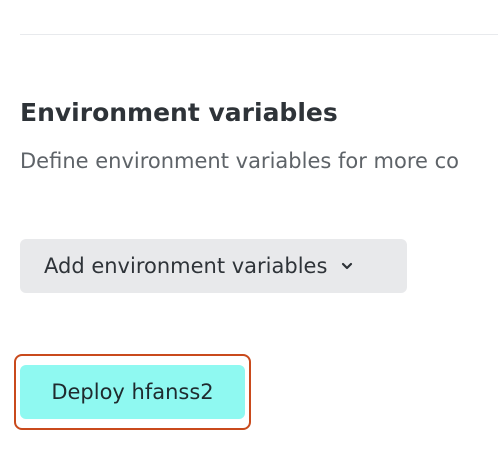 The image size is (498, 464). Describe the element at coordinates (239, 161) in the screenshot. I see `env-section-description: Define environment variables for more co` at that location.